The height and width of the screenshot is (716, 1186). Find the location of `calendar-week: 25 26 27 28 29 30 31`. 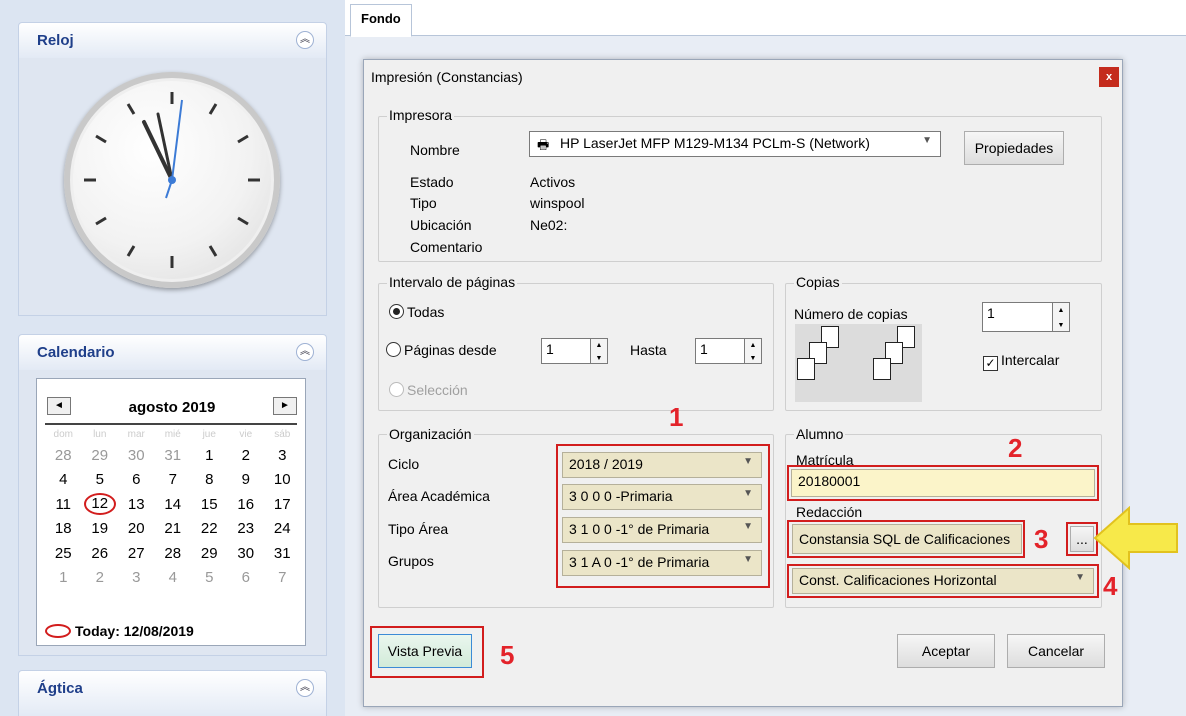

calendar-week: 25 26 27 28 29 30 31 is located at coordinates (173, 553).